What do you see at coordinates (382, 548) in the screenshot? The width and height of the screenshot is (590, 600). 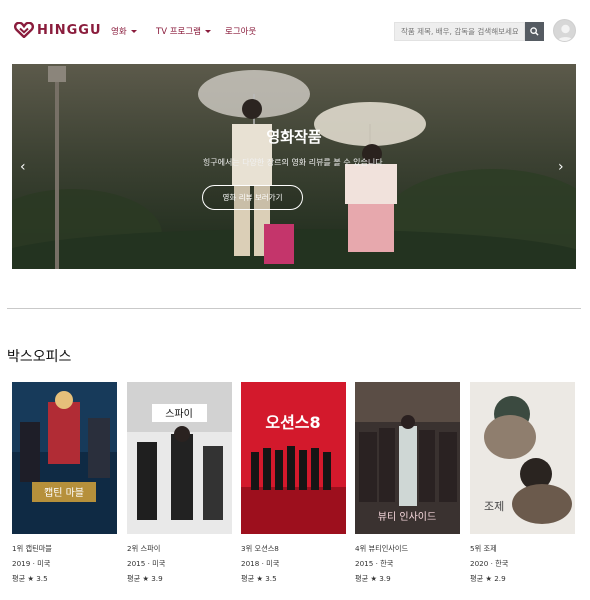 I see `movie-title: 4위 뷰티인사이드` at bounding box center [382, 548].